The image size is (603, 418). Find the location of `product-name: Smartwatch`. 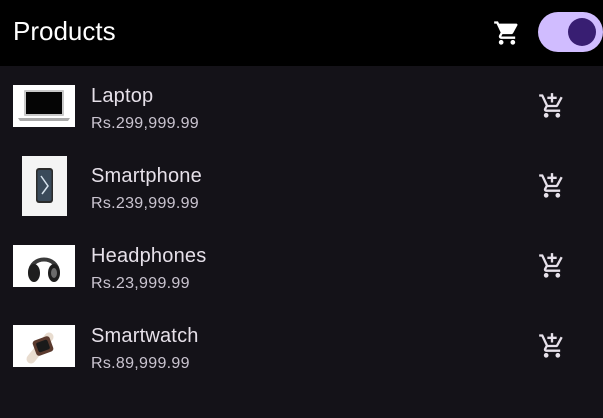

product-name: Smartwatch is located at coordinates (145, 336).